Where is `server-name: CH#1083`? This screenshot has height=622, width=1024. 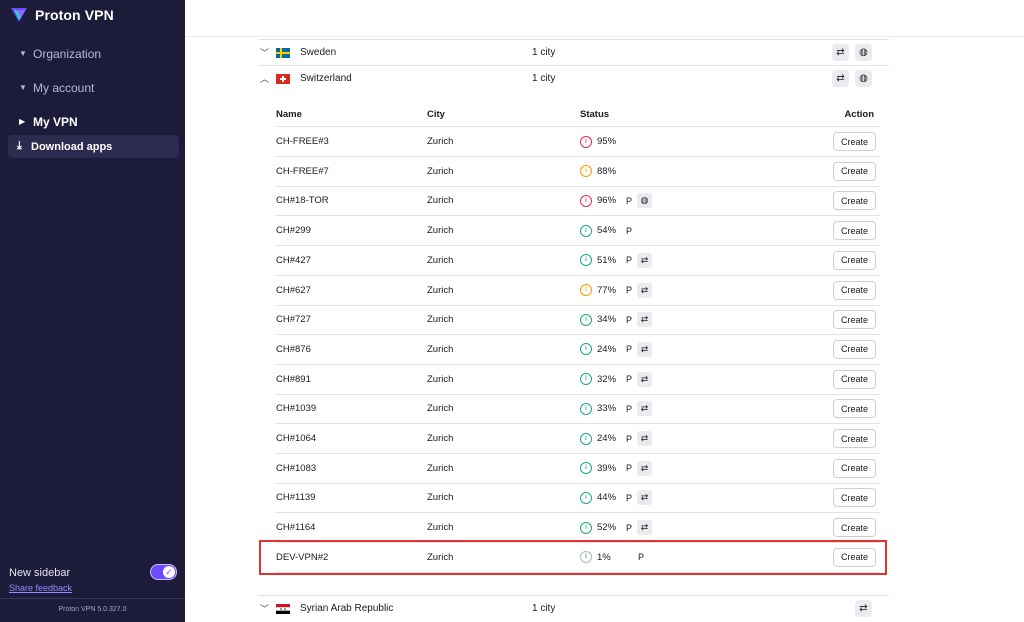
server-name: CH#1083 is located at coordinates (296, 468).